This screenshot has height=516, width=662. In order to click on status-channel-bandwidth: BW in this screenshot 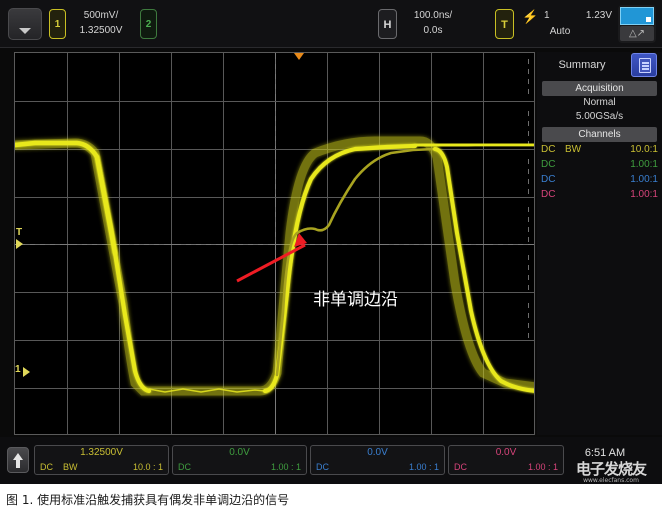, I will do `click(70, 467)`.